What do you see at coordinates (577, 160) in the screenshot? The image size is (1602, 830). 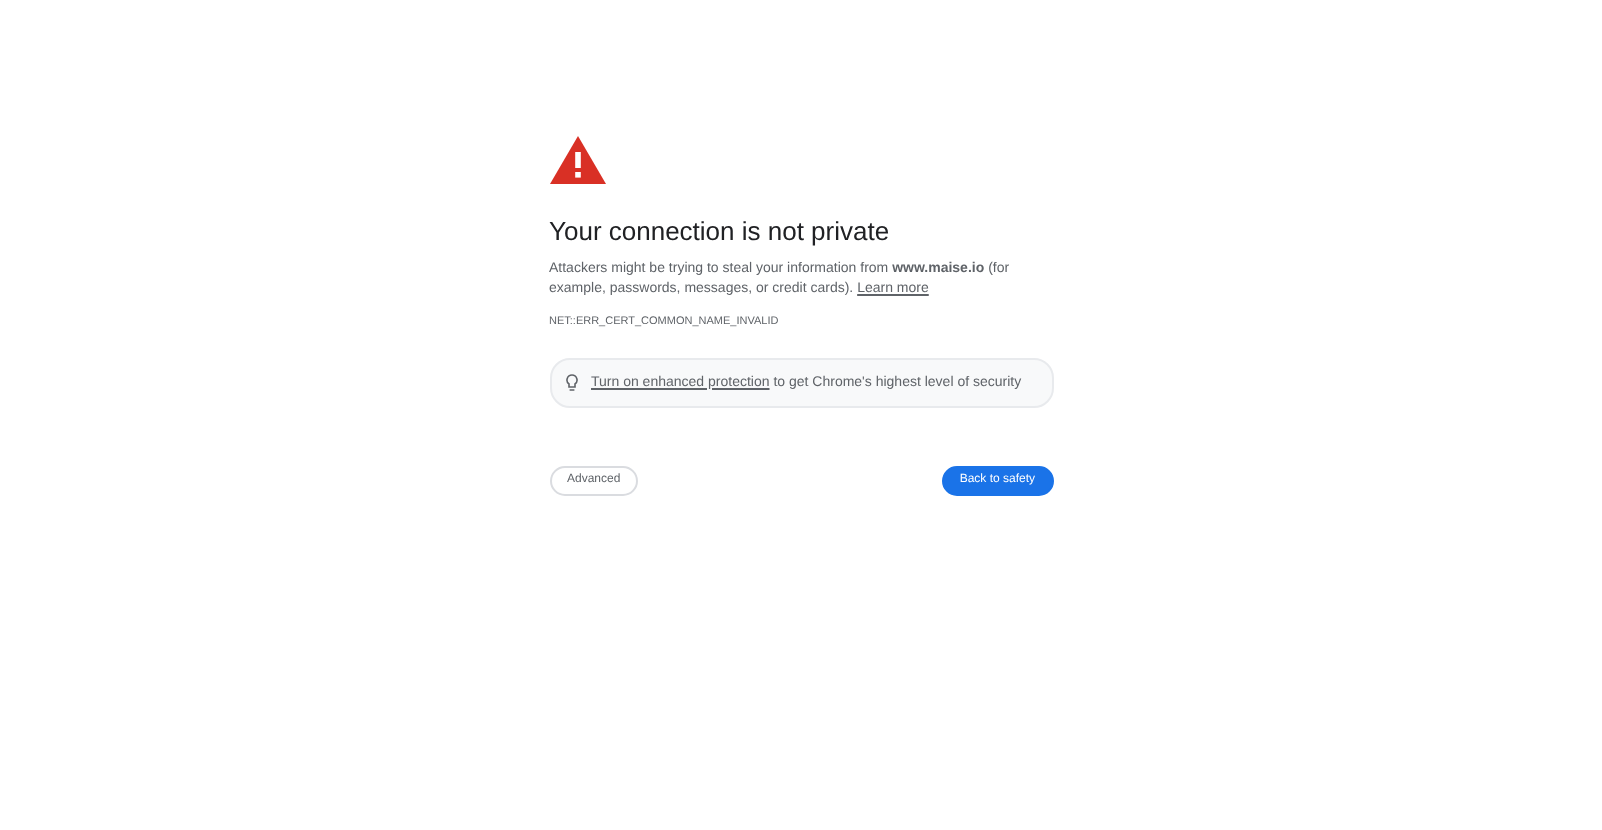 I see `warning-icon` at bounding box center [577, 160].